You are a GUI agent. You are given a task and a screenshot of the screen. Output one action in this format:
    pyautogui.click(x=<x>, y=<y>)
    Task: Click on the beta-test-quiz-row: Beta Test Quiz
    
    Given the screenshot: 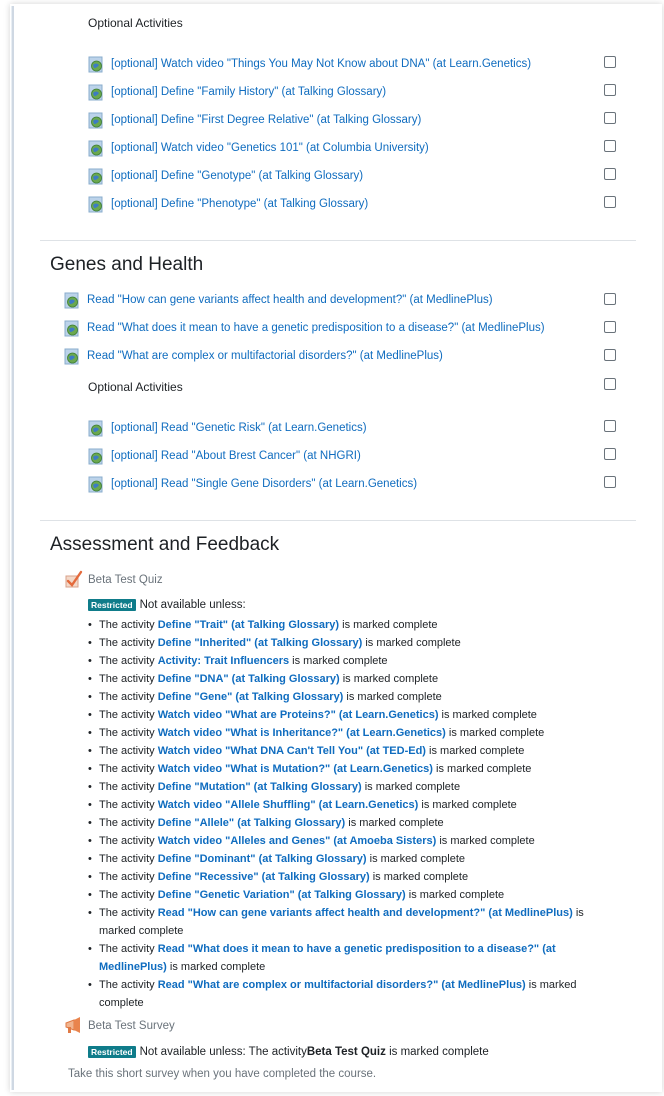 What is the action you would take?
    pyautogui.click(x=113, y=579)
    